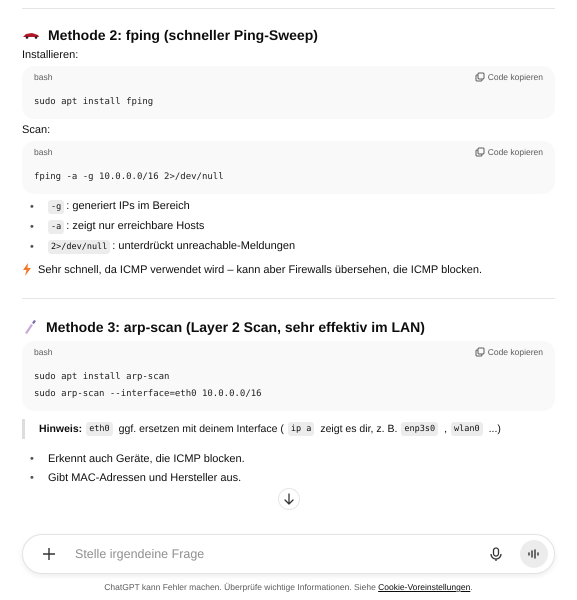 This screenshot has width=577, height=600. What do you see at coordinates (424, 587) in the screenshot?
I see `cookie-settings-link: Cookie-Voreinstellungen` at bounding box center [424, 587].